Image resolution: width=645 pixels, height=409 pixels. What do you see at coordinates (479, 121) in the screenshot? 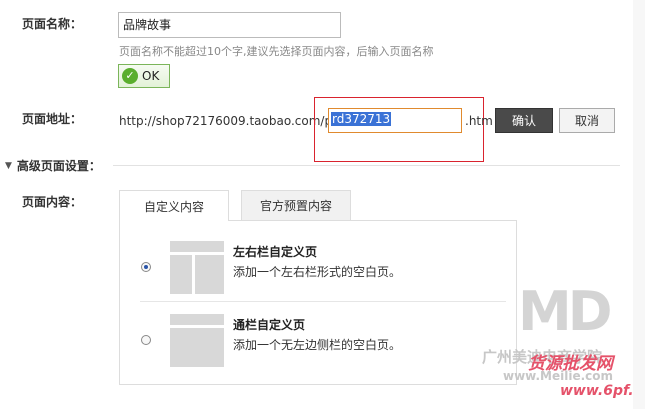
I see `page-url-suffix: .htm` at bounding box center [479, 121].